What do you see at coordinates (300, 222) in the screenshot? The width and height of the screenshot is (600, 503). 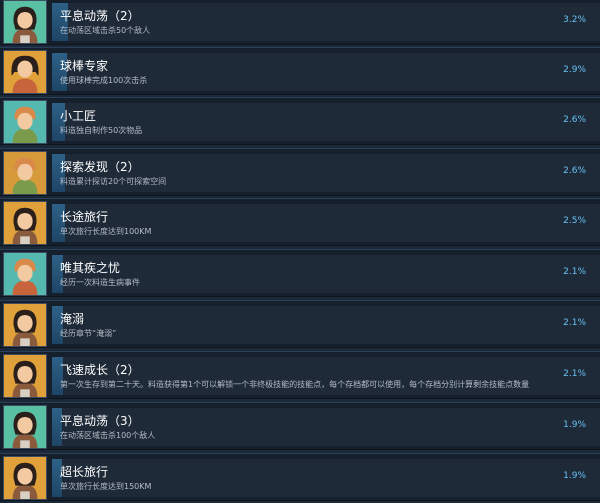 I see `achievement-row: 长途旅行 单次旅行长度达到100KM 2.5%` at bounding box center [300, 222].